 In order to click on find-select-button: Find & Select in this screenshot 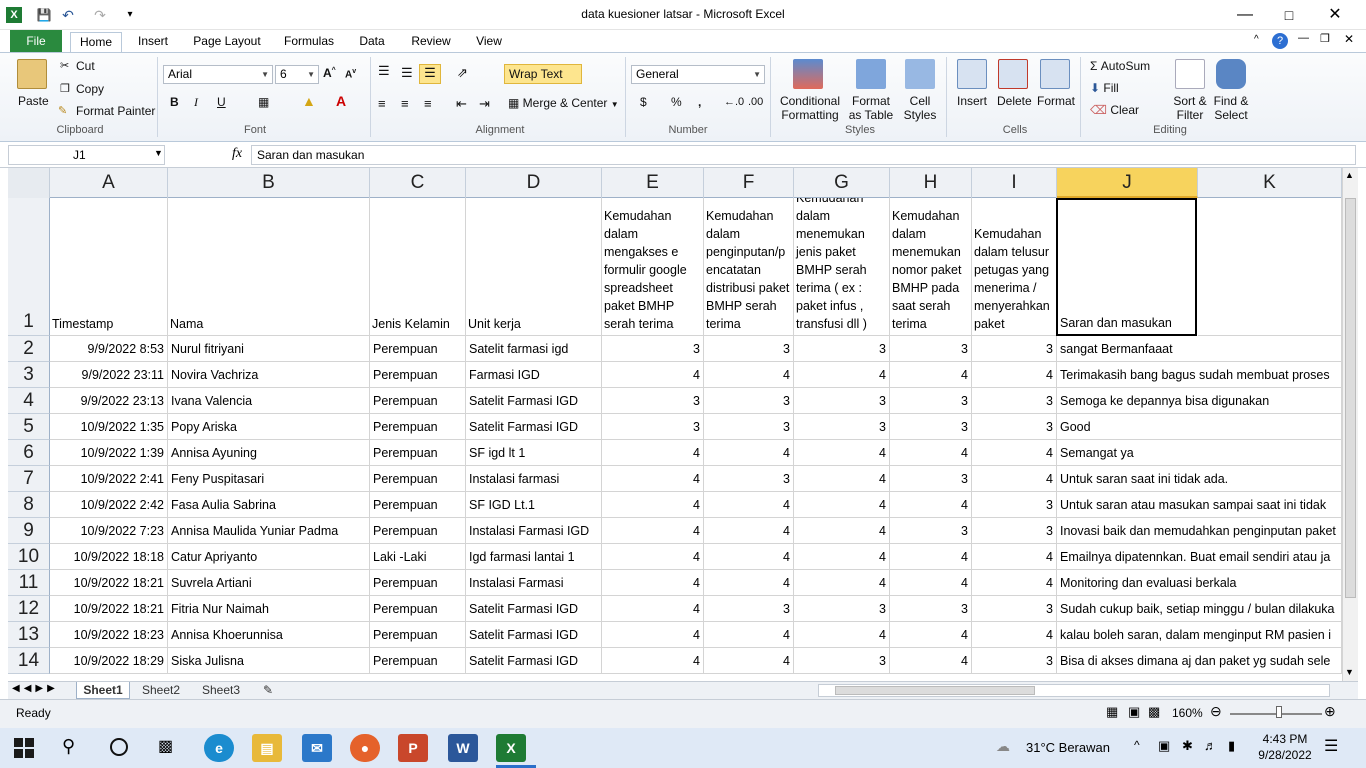, I will do `click(1231, 108)`.